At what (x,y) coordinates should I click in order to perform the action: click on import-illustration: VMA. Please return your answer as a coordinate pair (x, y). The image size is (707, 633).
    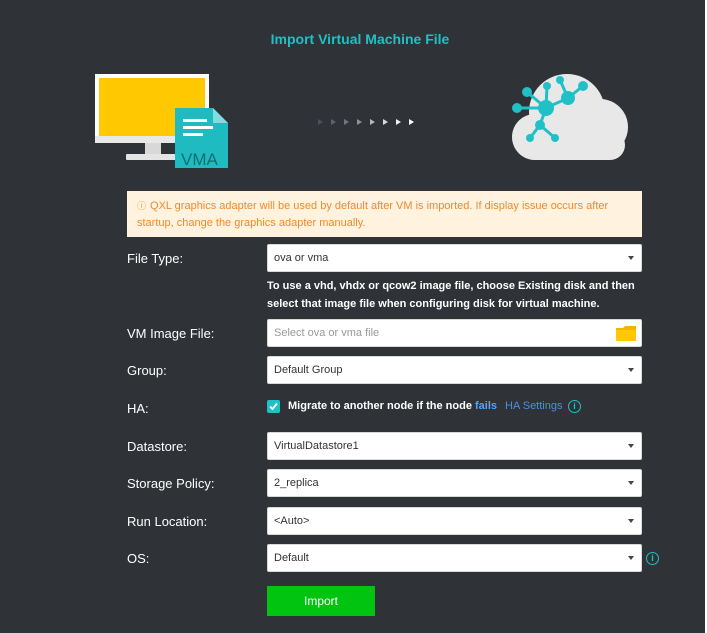
    Looking at the image, I should click on (361, 121).